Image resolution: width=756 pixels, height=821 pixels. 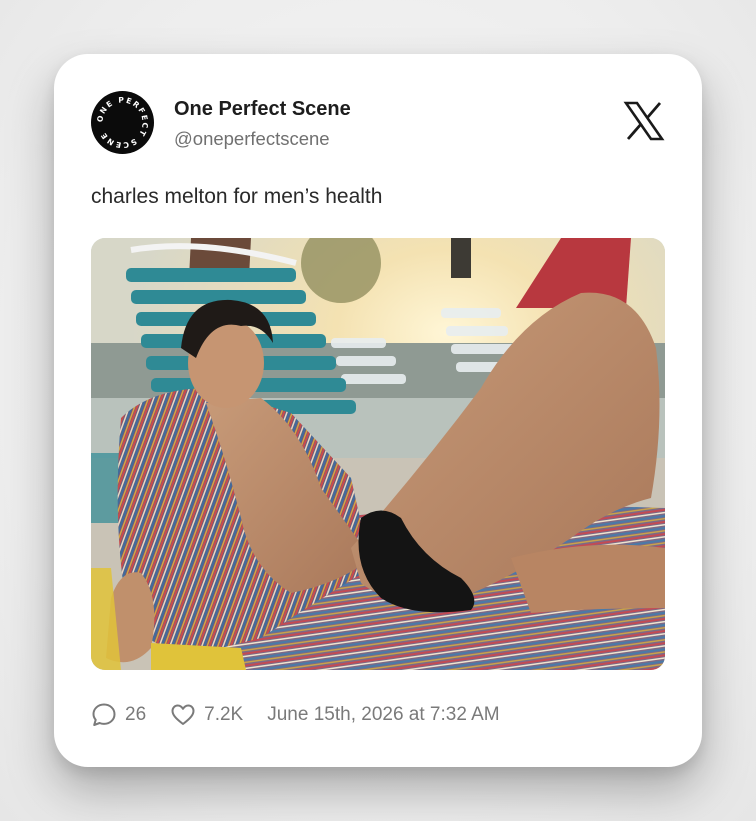 I want to click on x-logo-icon, so click(x=644, y=121).